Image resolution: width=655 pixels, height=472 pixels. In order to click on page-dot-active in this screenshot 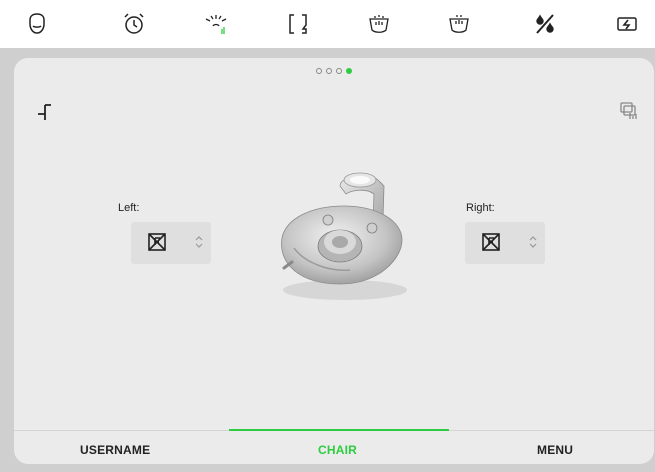, I will do `click(349, 71)`.